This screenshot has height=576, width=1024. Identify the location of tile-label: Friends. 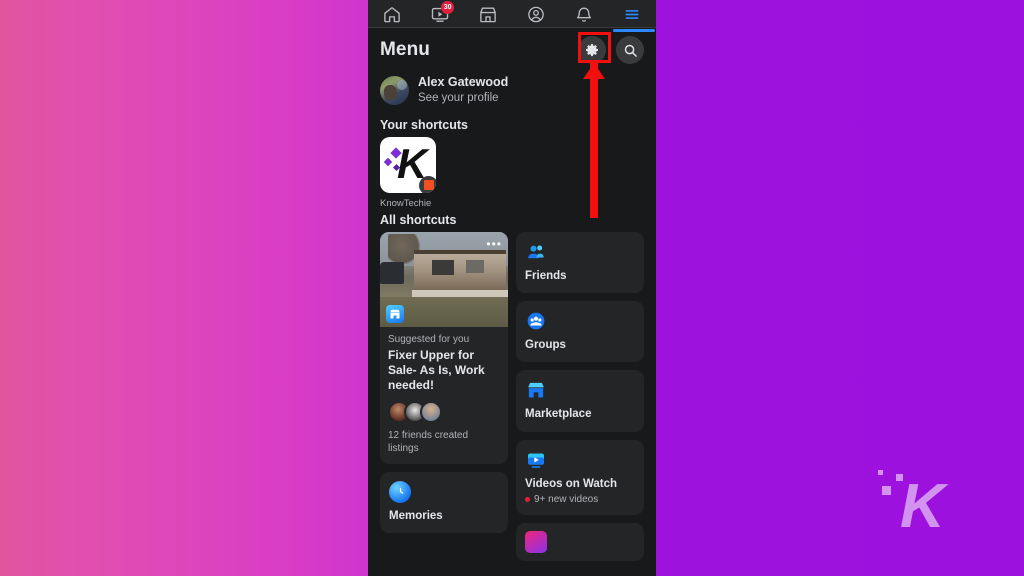
(546, 275).